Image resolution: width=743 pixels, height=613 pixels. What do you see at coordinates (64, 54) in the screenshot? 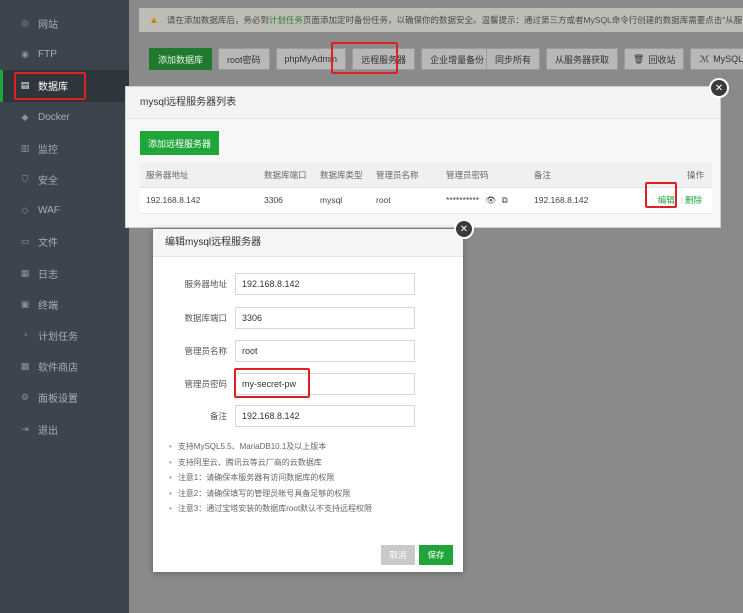
I see `sidebar-item-ftp: ◉ FTP` at bounding box center [64, 54].